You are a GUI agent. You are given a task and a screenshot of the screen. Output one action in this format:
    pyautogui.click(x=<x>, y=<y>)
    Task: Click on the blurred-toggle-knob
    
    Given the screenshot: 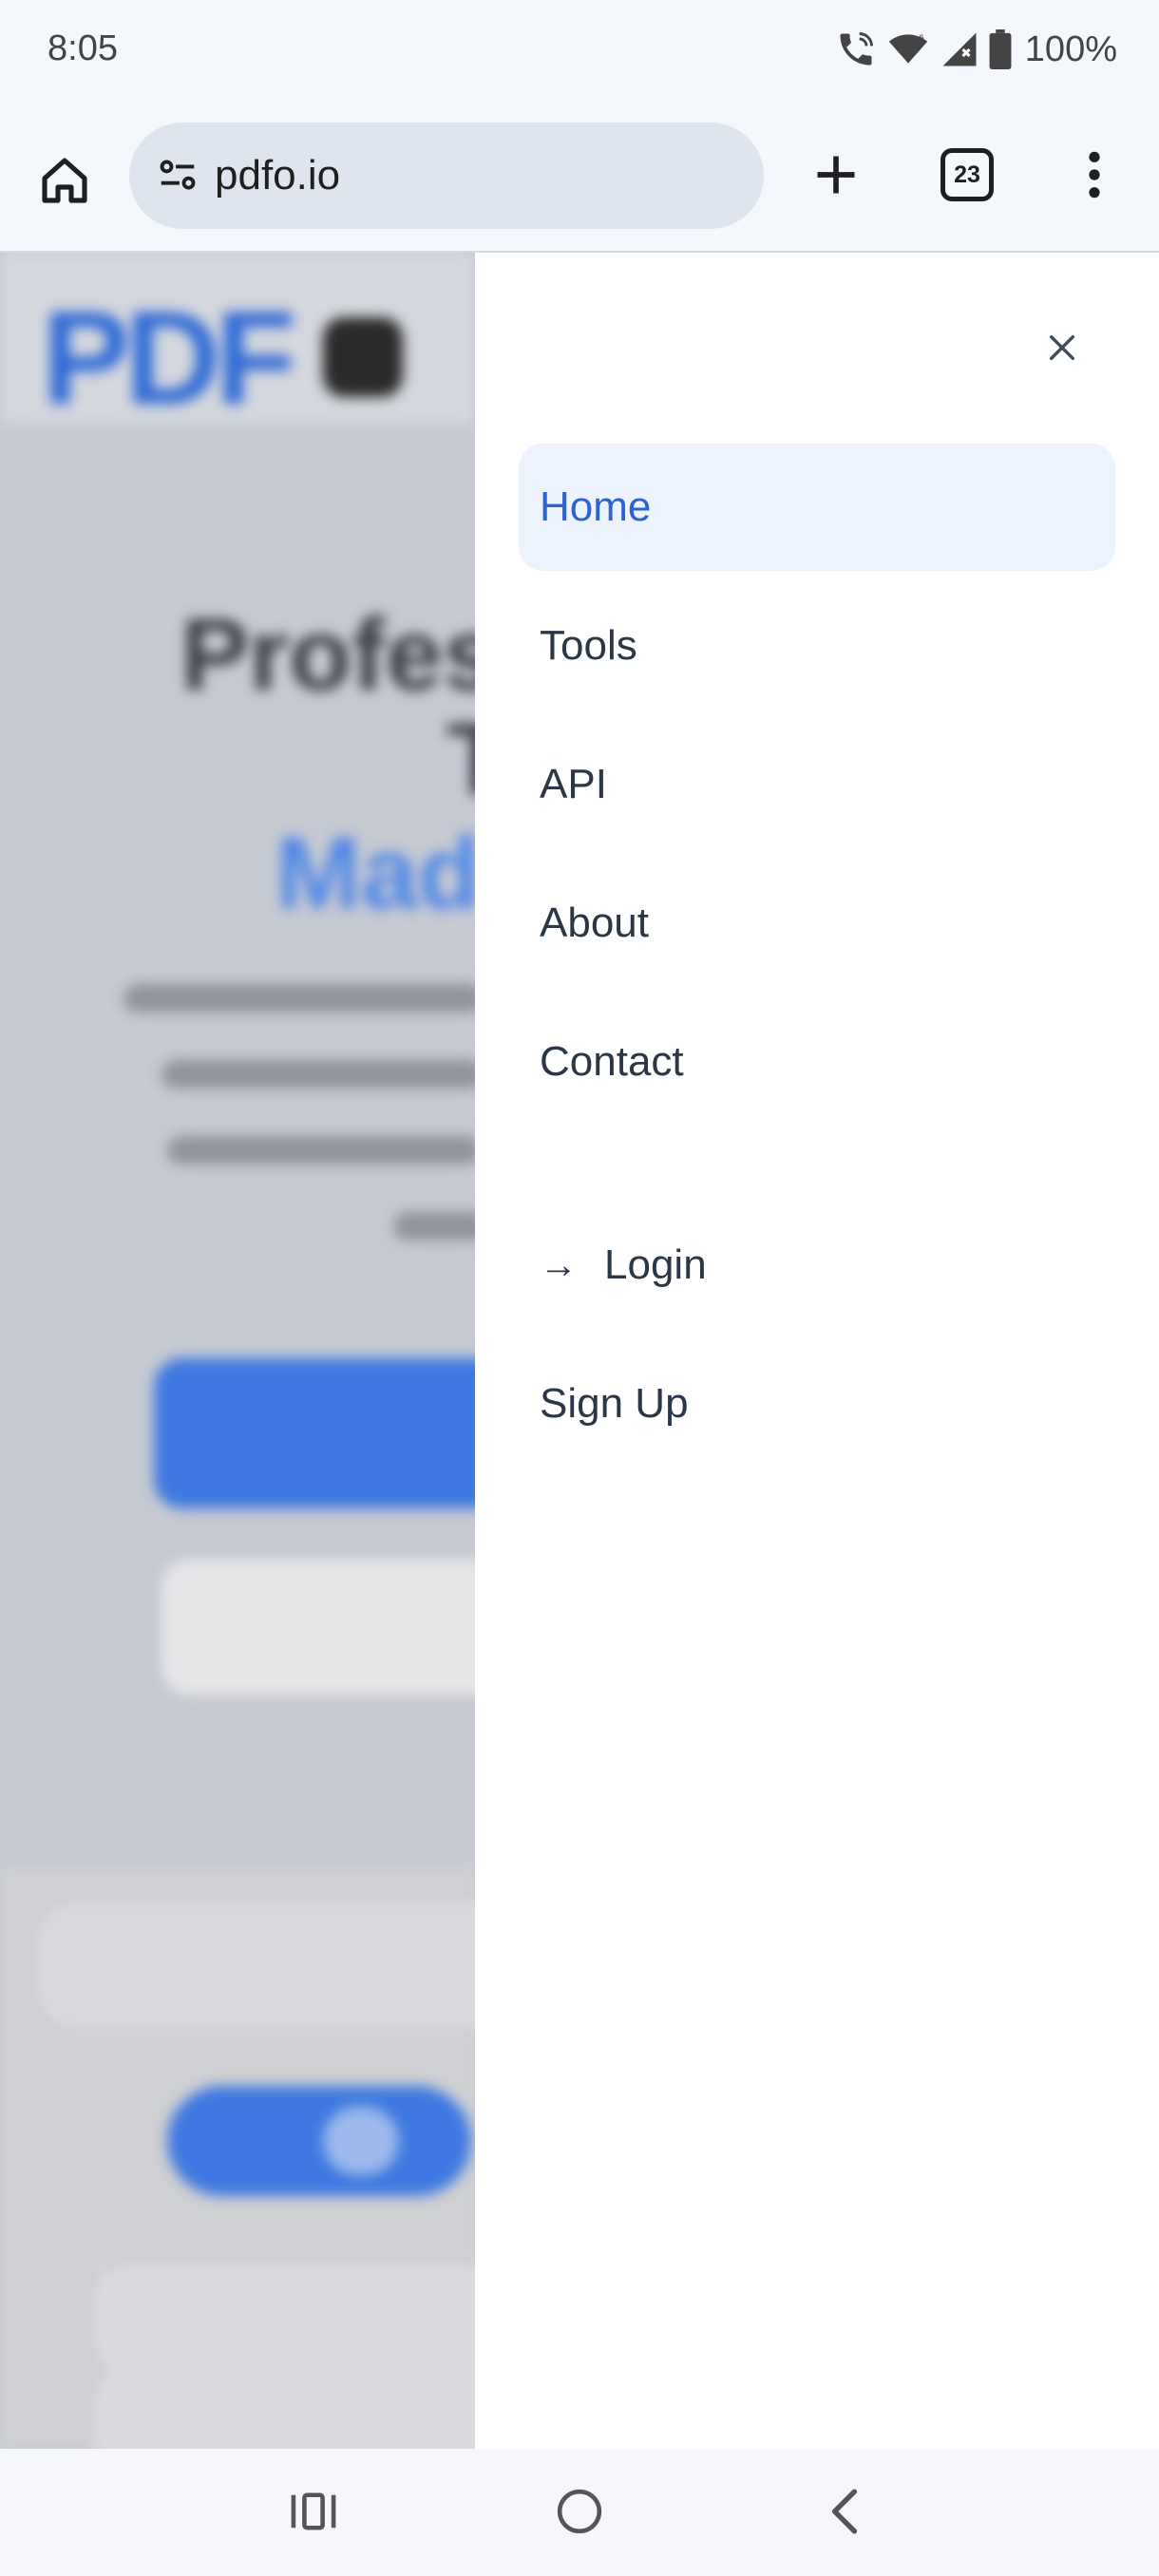 What is the action you would take?
    pyautogui.click(x=361, y=2141)
    